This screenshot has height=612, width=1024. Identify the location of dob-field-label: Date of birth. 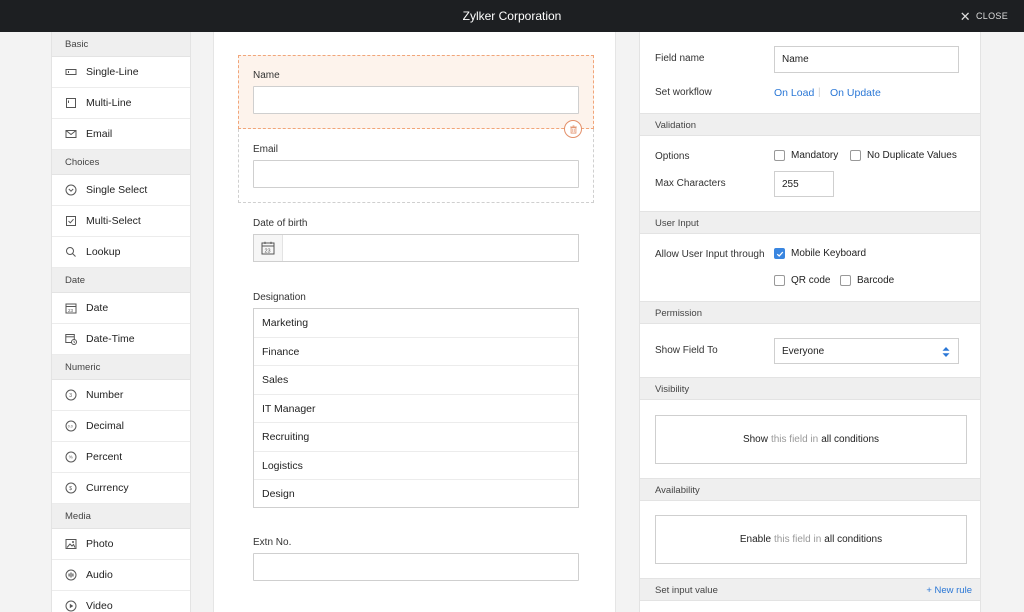
(280, 223).